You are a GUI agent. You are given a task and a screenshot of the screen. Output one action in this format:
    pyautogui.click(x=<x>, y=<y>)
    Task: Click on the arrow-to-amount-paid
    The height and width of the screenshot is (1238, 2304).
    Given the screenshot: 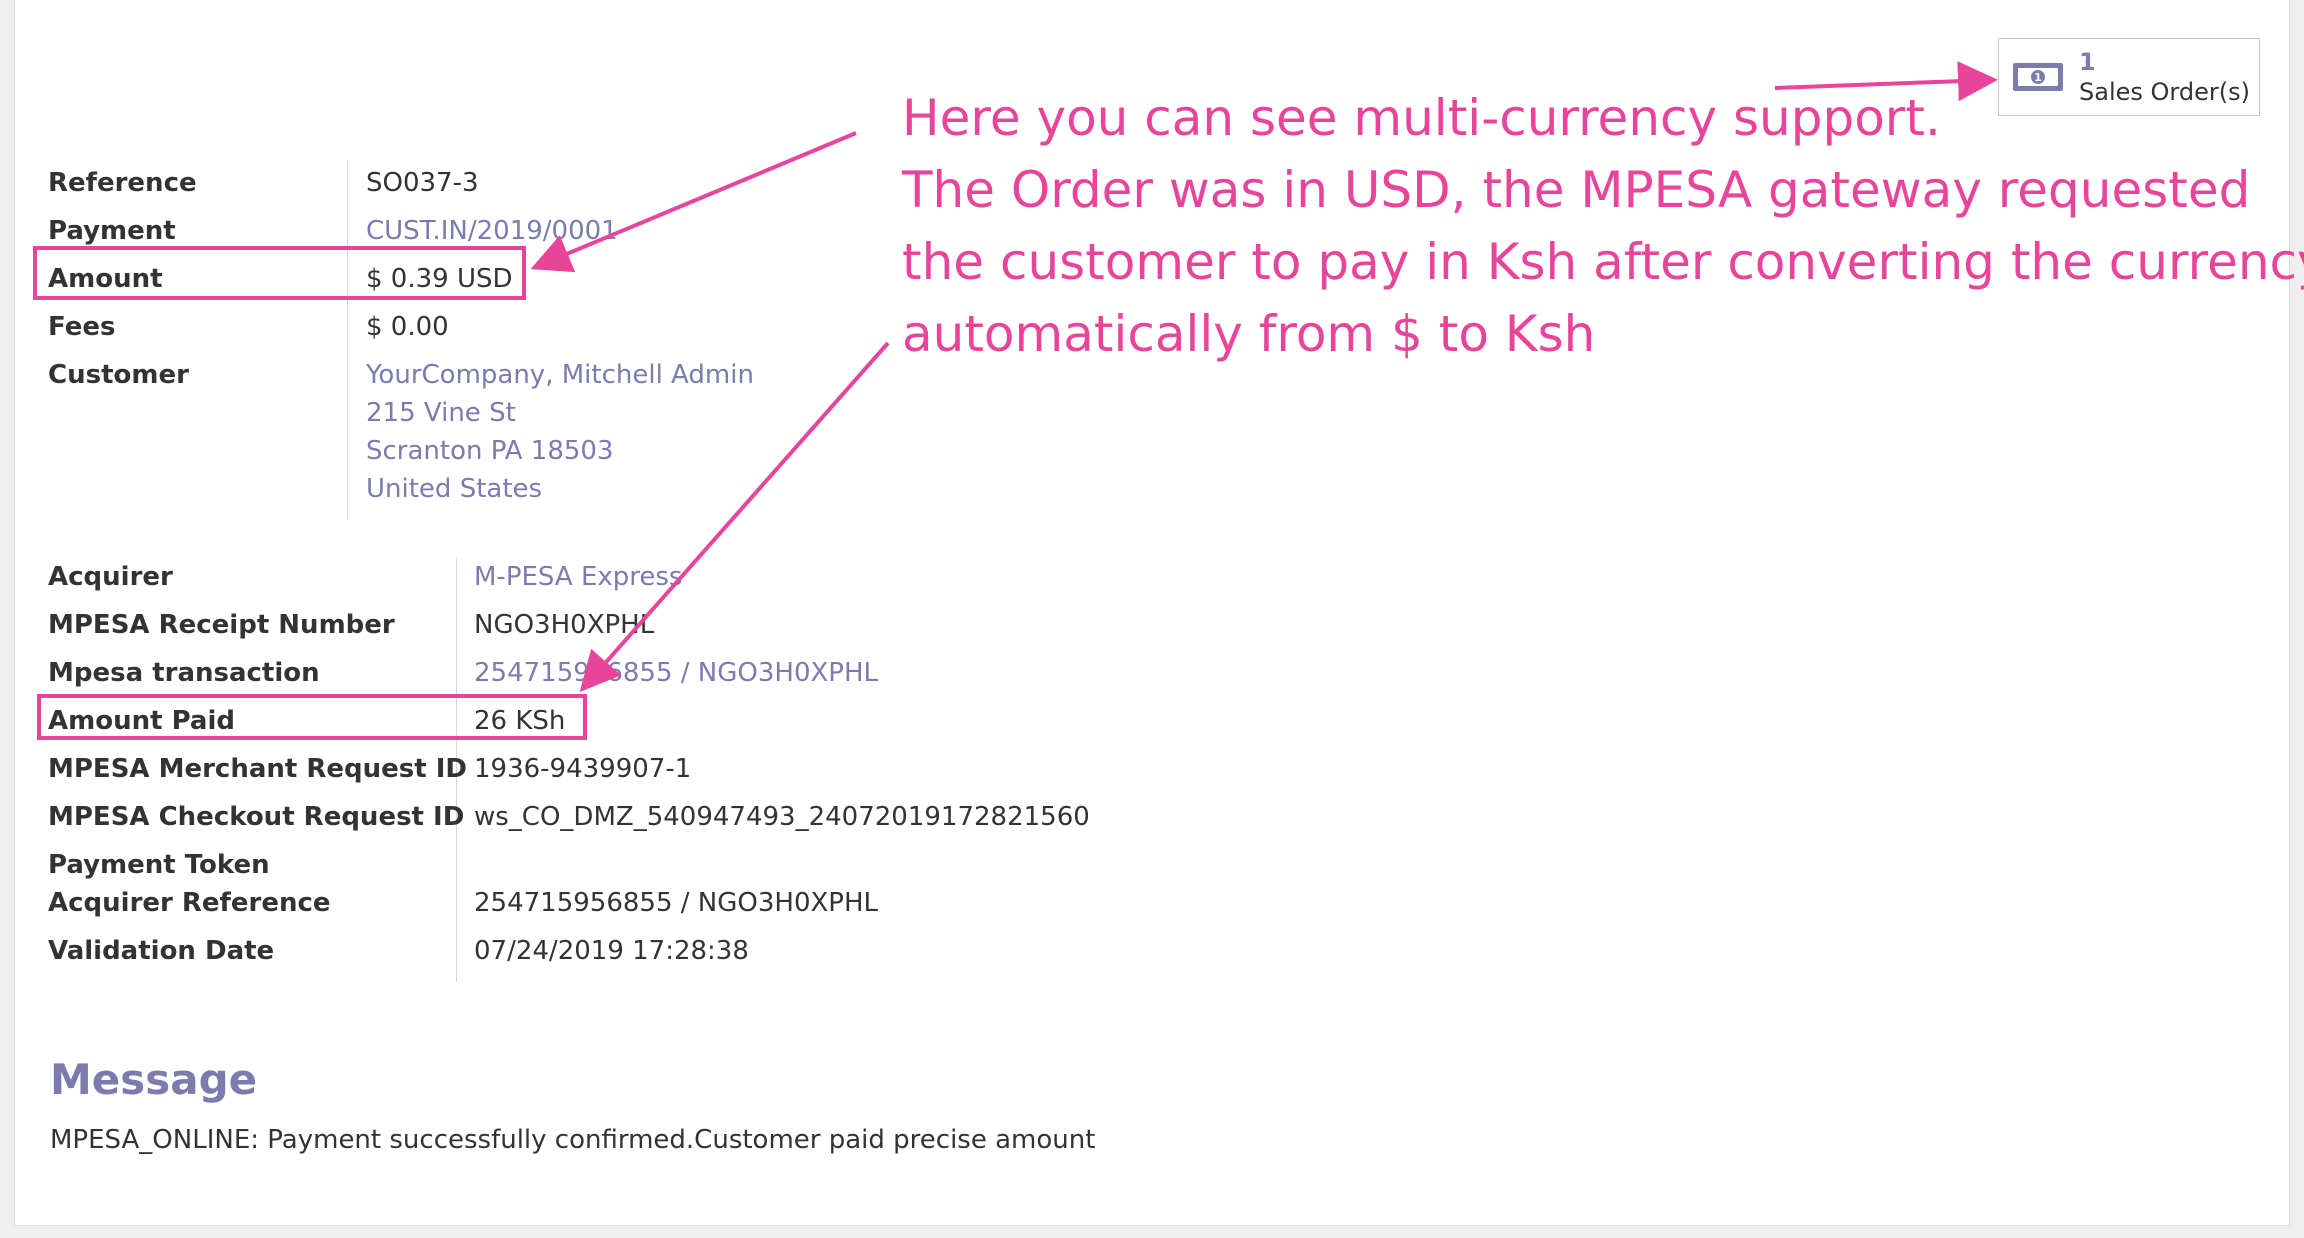 What is the action you would take?
    pyautogui.click(x=734, y=516)
    